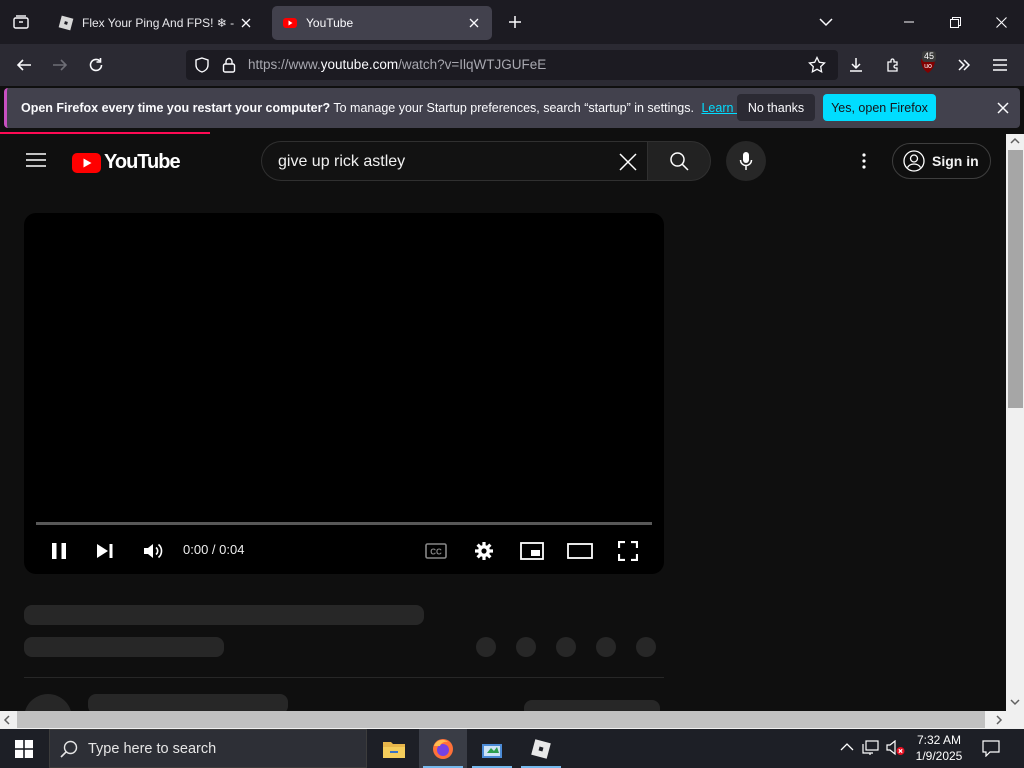  Describe the element at coordinates (394, 748) in the screenshot. I see `taskbar-file-explorer` at that location.